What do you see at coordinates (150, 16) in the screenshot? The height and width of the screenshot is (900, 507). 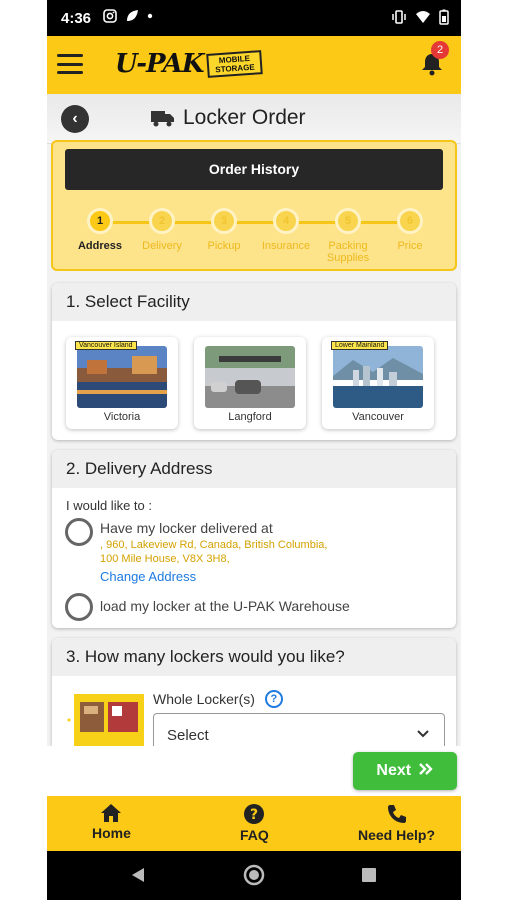 I see `dot-icon` at bounding box center [150, 16].